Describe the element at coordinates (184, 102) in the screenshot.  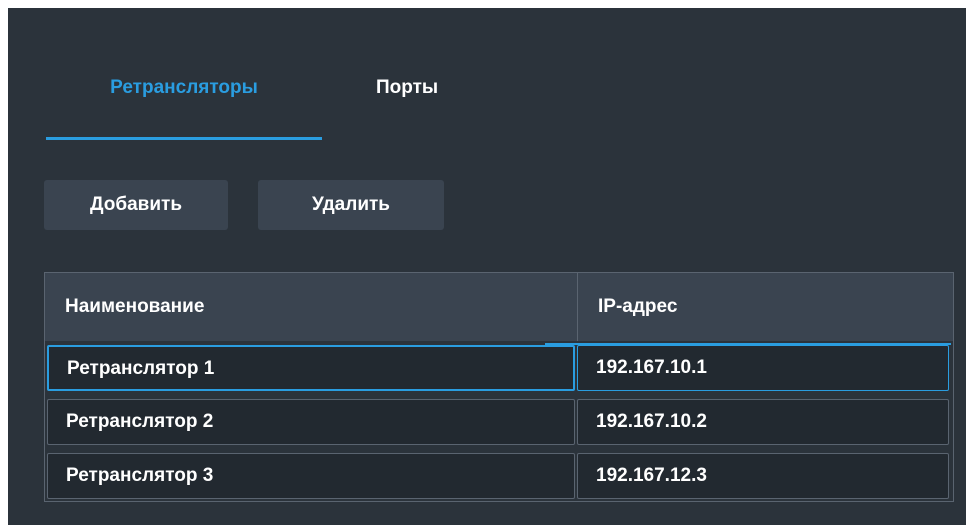
I see `tab-relays: Ретрансляторы` at that location.